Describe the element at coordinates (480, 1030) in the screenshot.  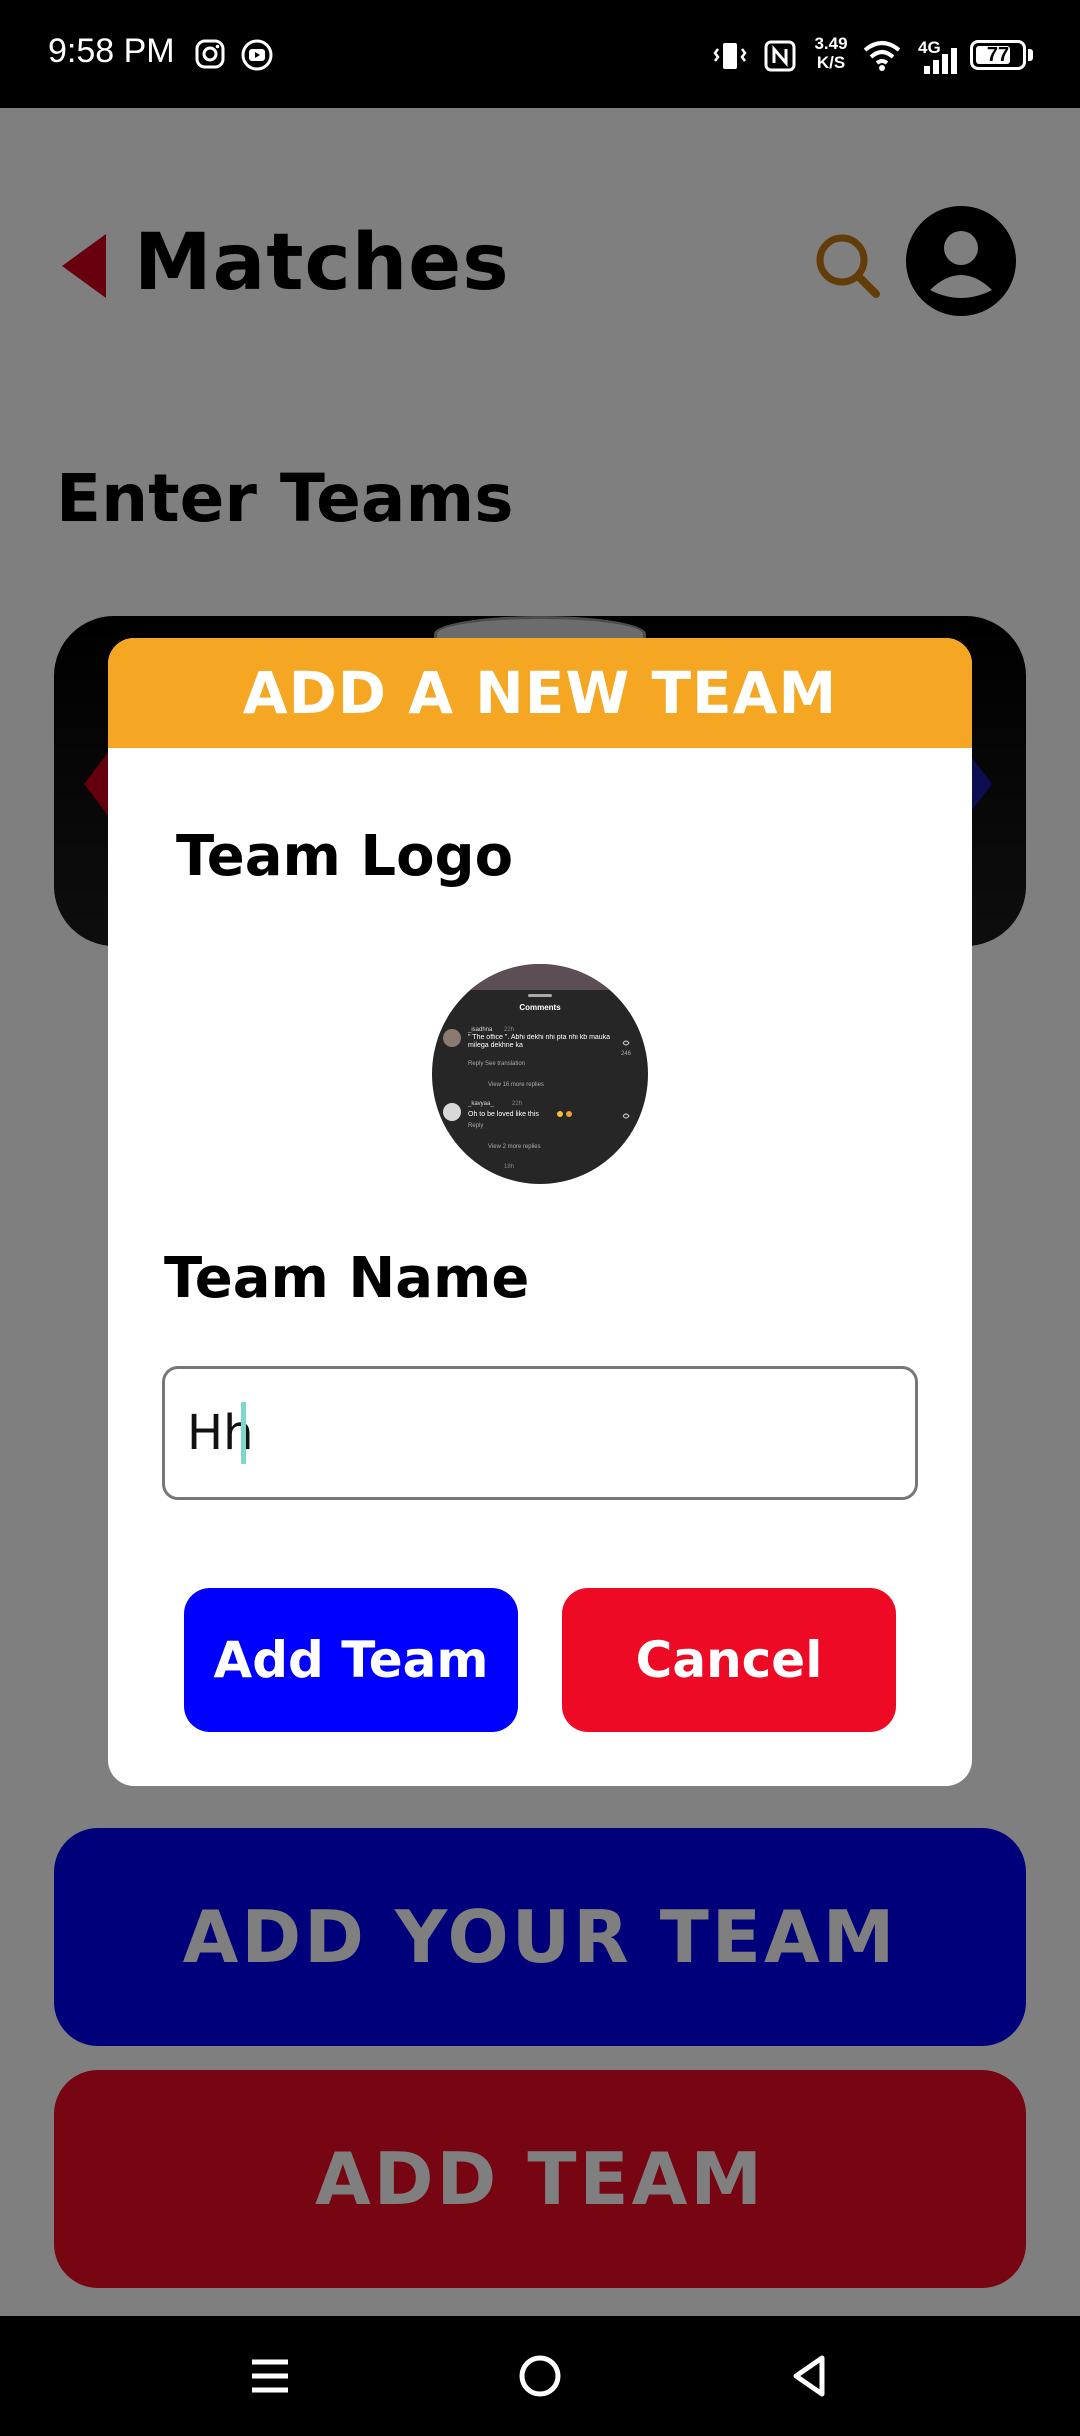
I see `preview-comment-1-user: _isadhna` at that location.